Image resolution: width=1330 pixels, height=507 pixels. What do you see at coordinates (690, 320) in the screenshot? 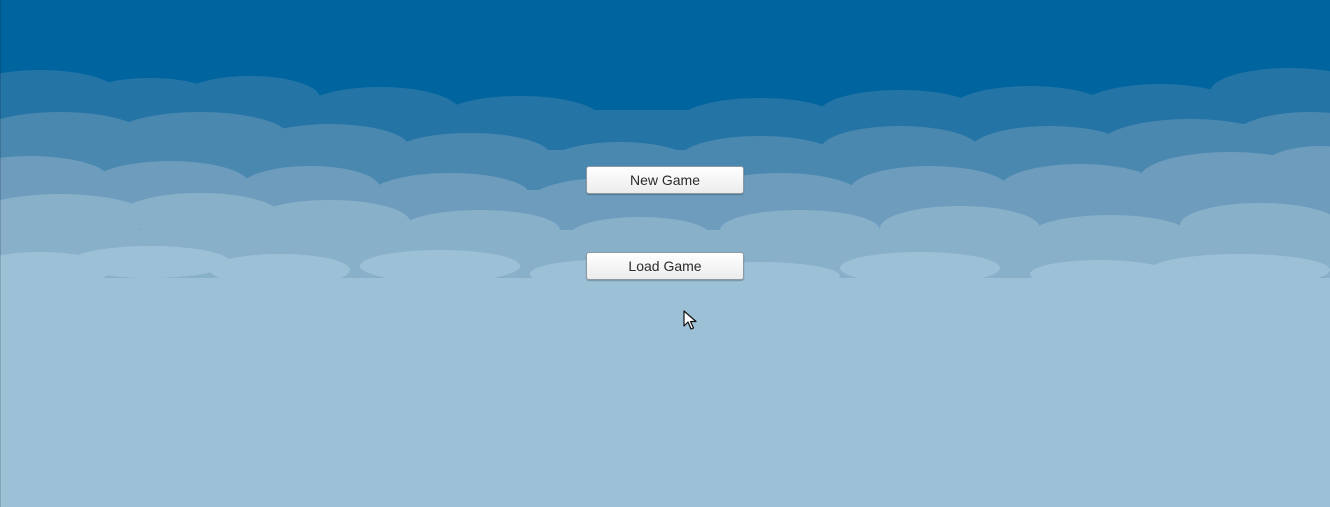
I see `arrow-cursor-icon` at bounding box center [690, 320].